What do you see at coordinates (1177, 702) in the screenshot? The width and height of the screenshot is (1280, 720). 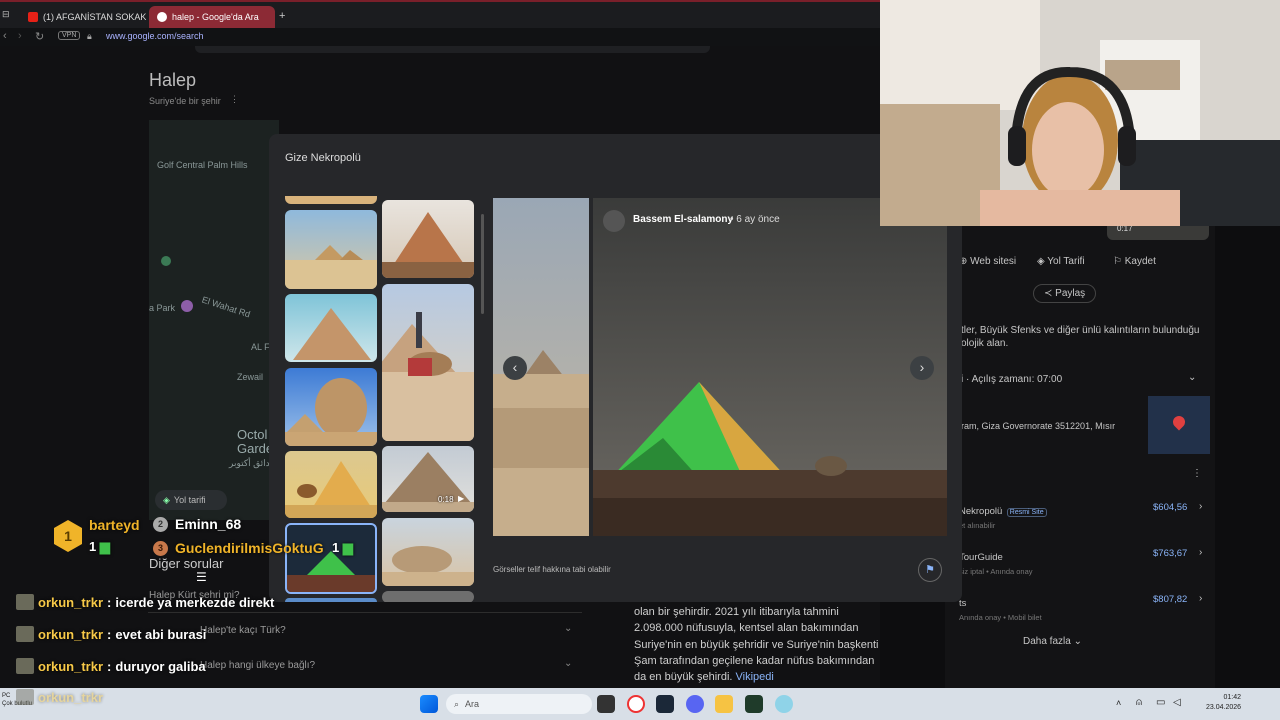 I see `volume-icon: ◁` at bounding box center [1177, 702].